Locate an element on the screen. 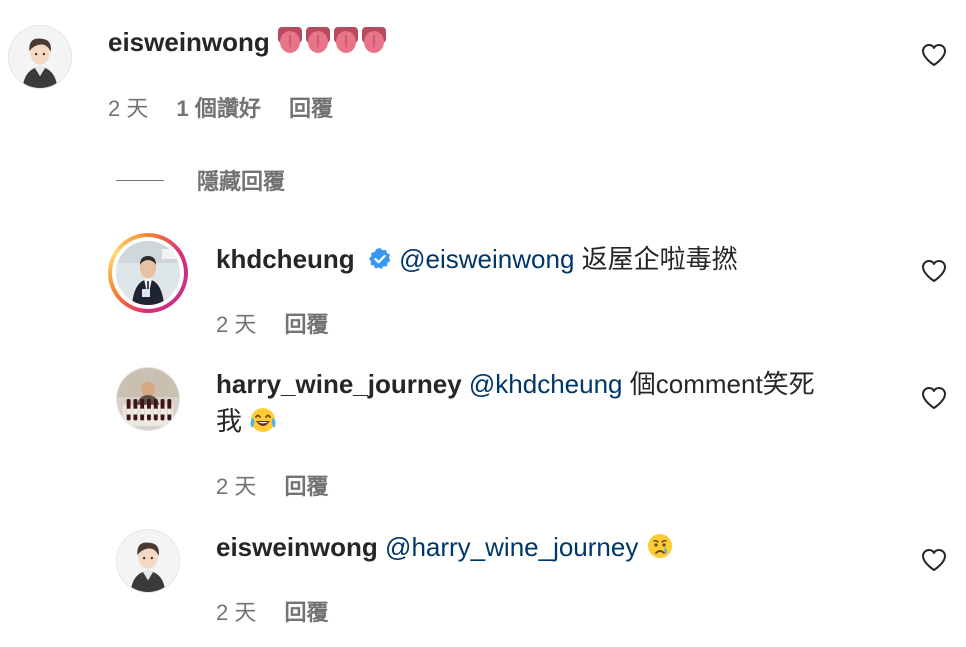 The image size is (966, 647). avatar-khdcheung is located at coordinates (148, 273).